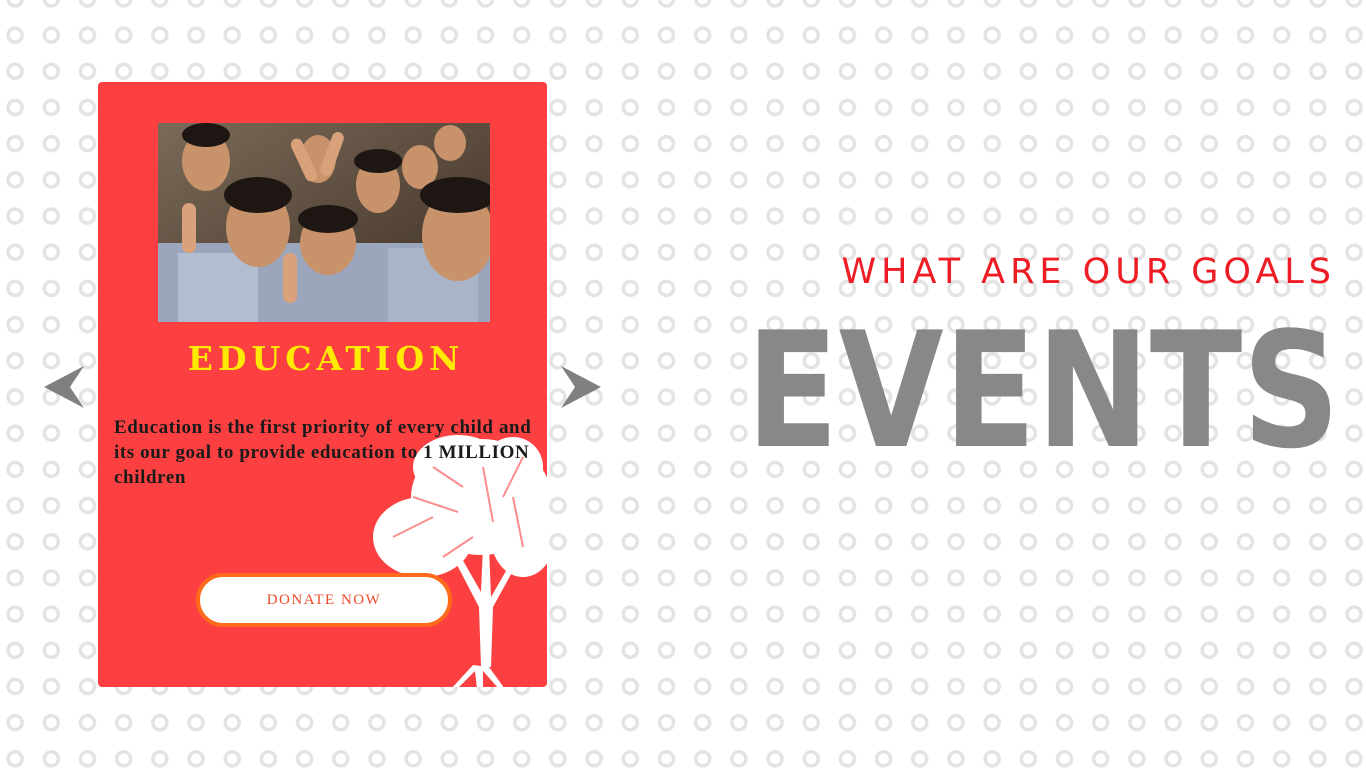 The image size is (1366, 768). Describe the element at coordinates (324, 222) in the screenshot. I see `children-group-photo` at that location.